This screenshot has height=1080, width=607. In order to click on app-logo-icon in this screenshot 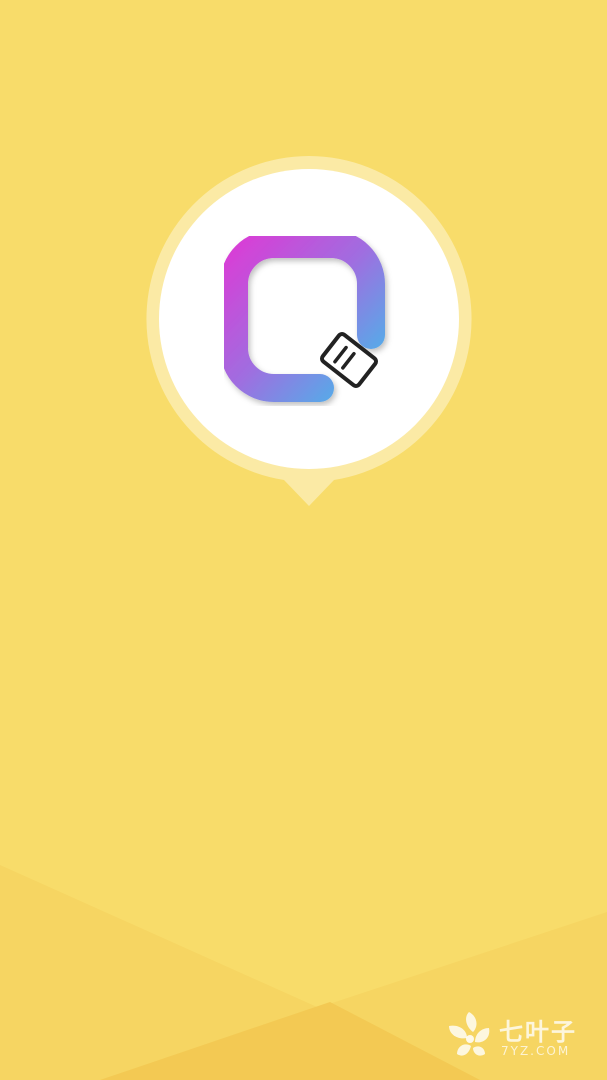, I will do `click(304, 319)`.